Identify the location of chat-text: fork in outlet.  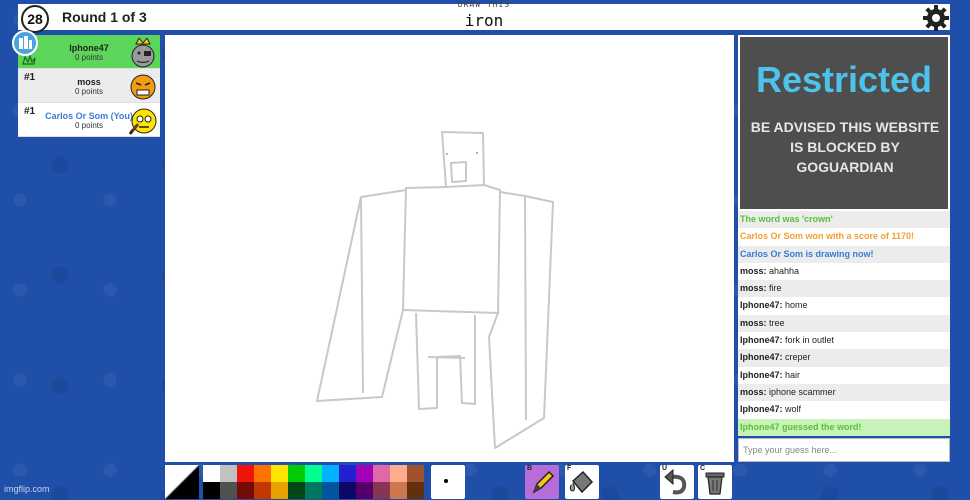
(810, 340).